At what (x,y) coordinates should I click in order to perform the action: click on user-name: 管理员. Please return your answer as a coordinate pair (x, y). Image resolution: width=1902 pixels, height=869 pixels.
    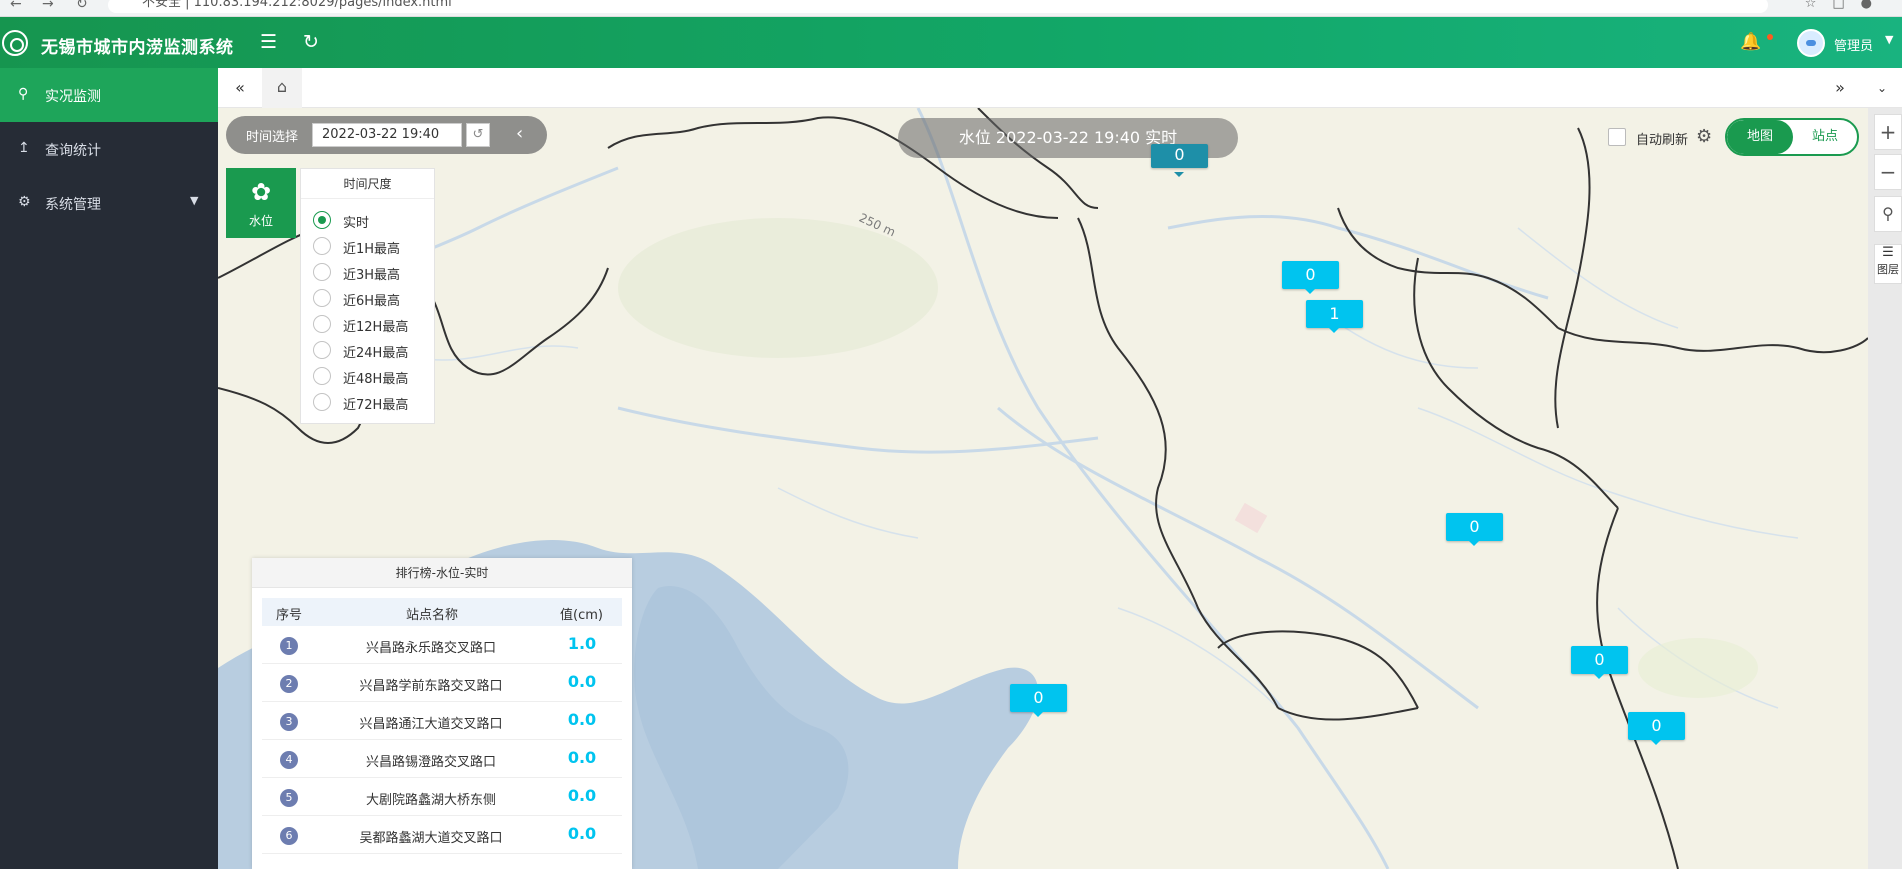
    Looking at the image, I should click on (1853, 44).